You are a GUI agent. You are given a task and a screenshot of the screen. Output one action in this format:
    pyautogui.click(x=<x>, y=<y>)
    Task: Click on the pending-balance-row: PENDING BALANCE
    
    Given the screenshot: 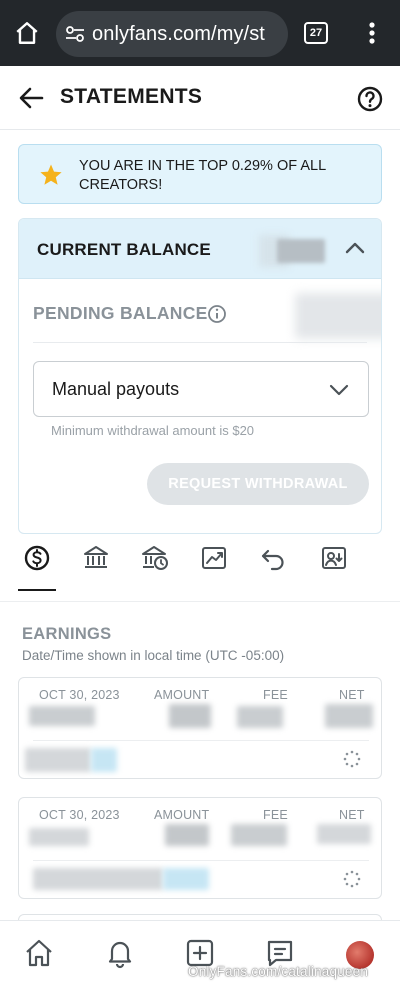 What is the action you would take?
    pyautogui.click(x=207, y=318)
    